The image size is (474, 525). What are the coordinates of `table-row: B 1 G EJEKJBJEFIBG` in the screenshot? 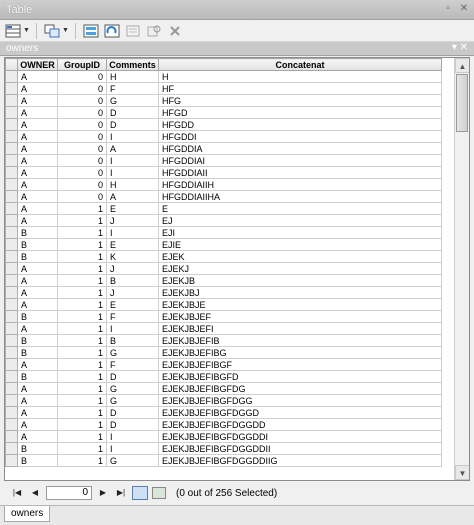 It's located at (223, 352).